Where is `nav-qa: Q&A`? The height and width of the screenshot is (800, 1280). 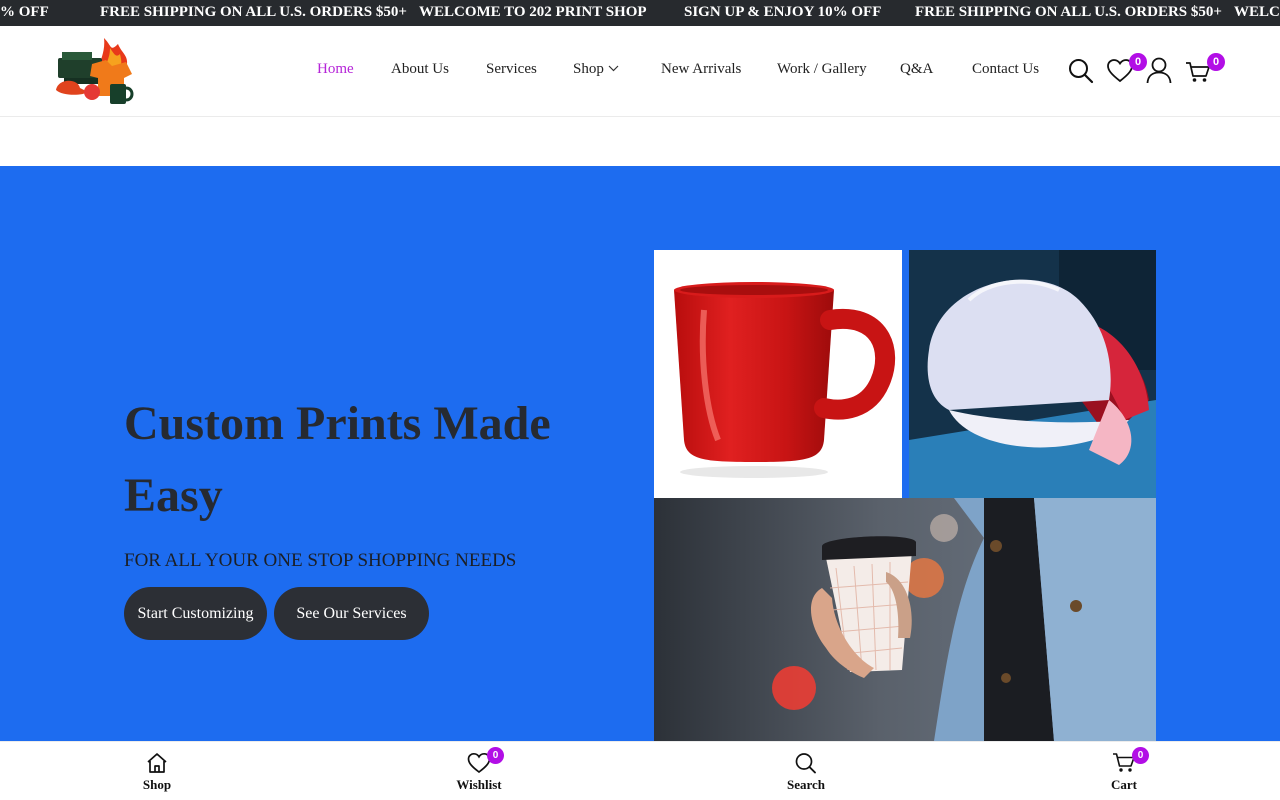
nav-qa: Q&A is located at coordinates (916, 69).